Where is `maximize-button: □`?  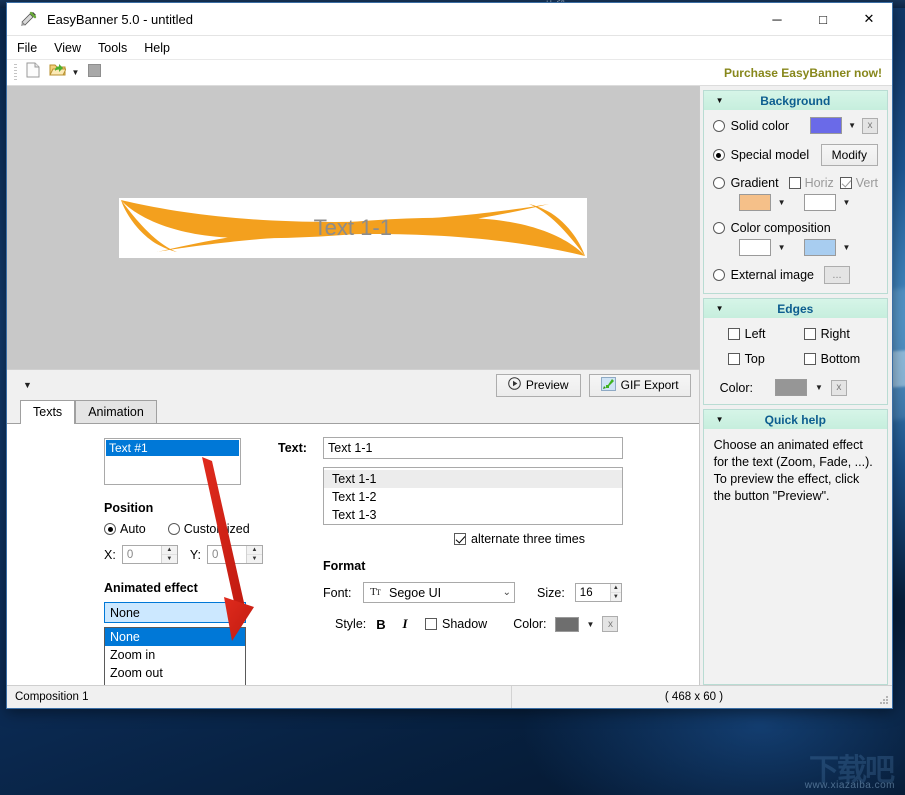 maximize-button: □ is located at coordinates (823, 19).